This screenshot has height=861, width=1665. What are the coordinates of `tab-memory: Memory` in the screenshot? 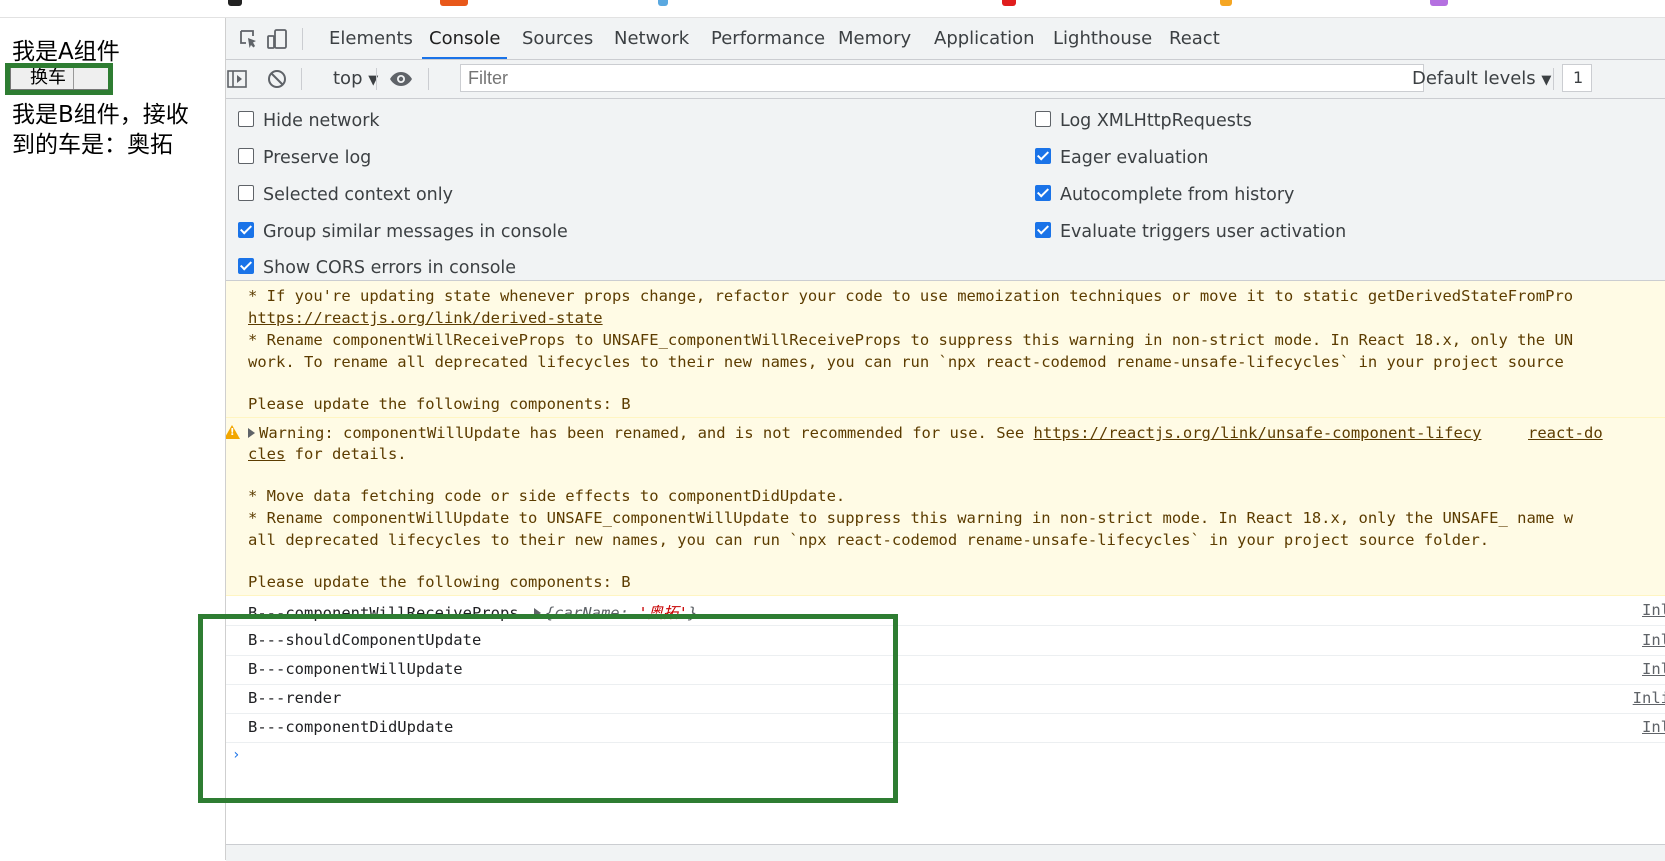 It's located at (874, 38).